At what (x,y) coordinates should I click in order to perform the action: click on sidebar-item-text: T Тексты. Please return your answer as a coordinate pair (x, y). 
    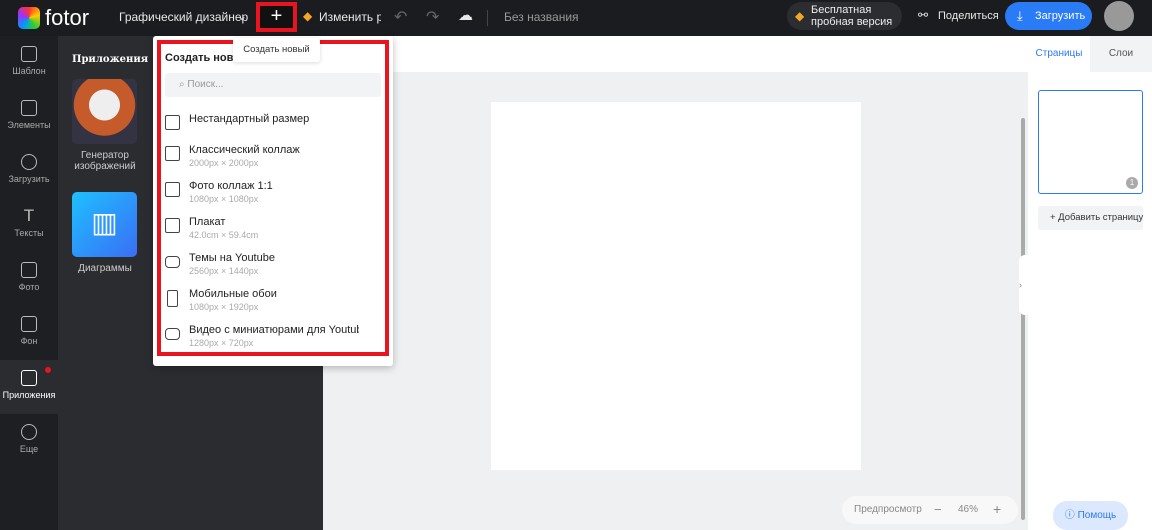
    Looking at the image, I should click on (29, 225).